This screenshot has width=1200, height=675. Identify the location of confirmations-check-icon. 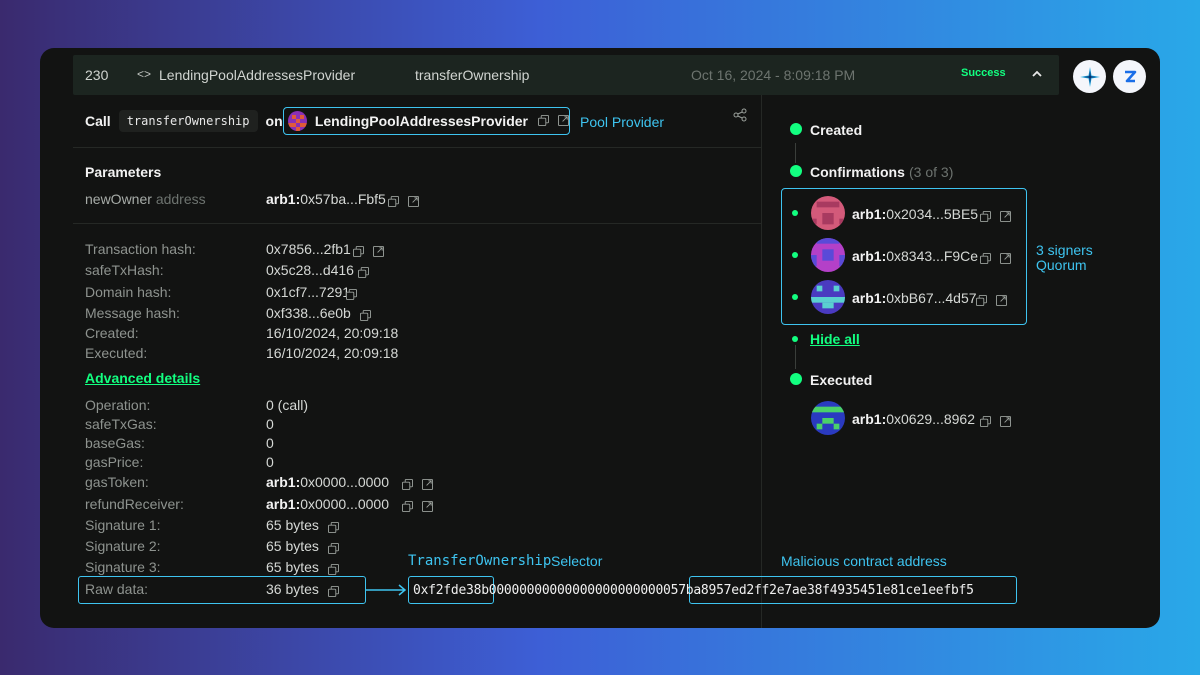
(796, 171).